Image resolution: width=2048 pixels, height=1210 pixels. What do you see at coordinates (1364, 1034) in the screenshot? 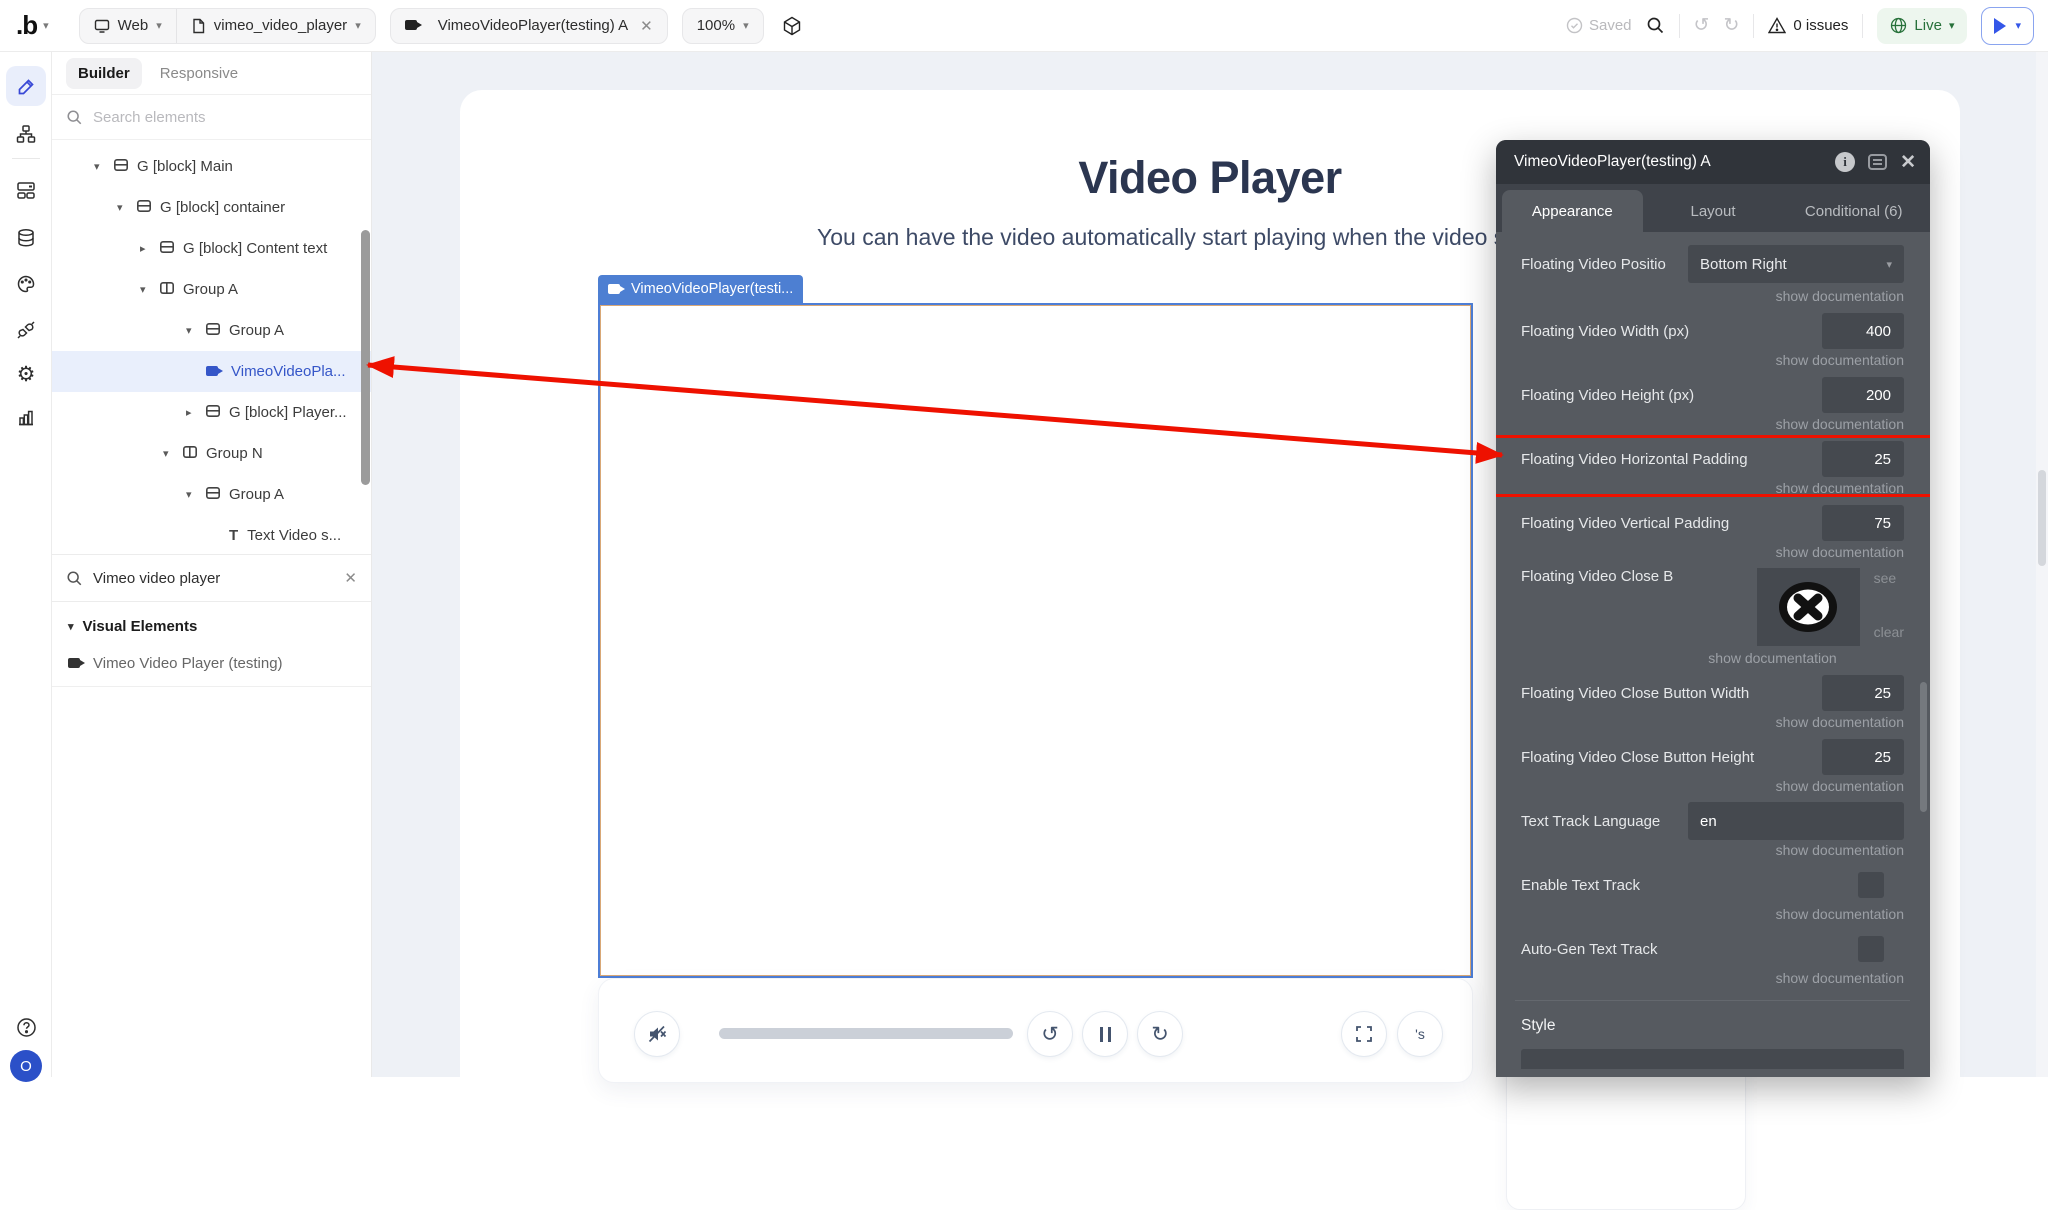
I see `fullscreen-button` at bounding box center [1364, 1034].